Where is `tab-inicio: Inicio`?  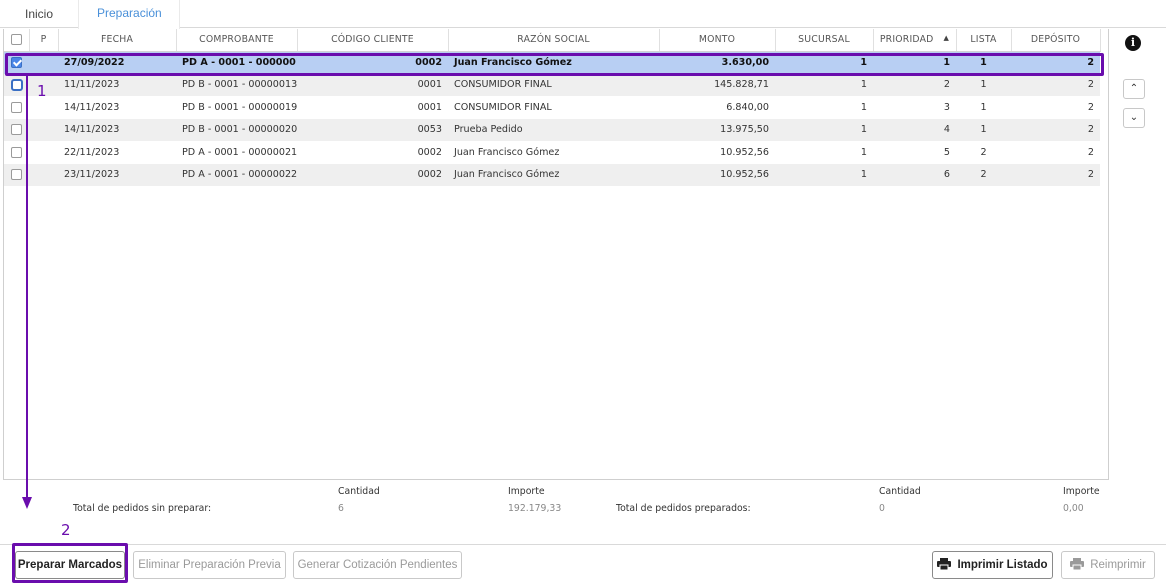 tab-inicio: Inicio is located at coordinates (39, 14).